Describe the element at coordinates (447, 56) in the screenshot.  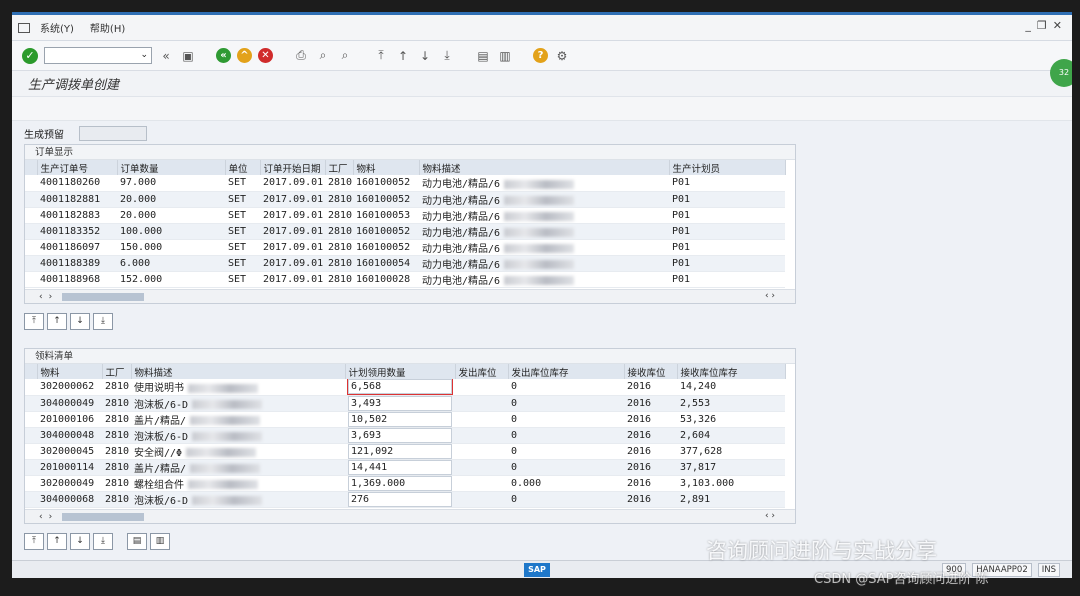
I see `last-page-icon: ⤓` at that location.